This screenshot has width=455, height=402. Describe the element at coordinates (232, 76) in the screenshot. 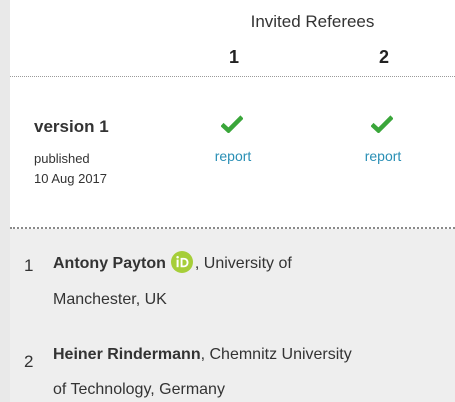

I see `header-divider` at that location.